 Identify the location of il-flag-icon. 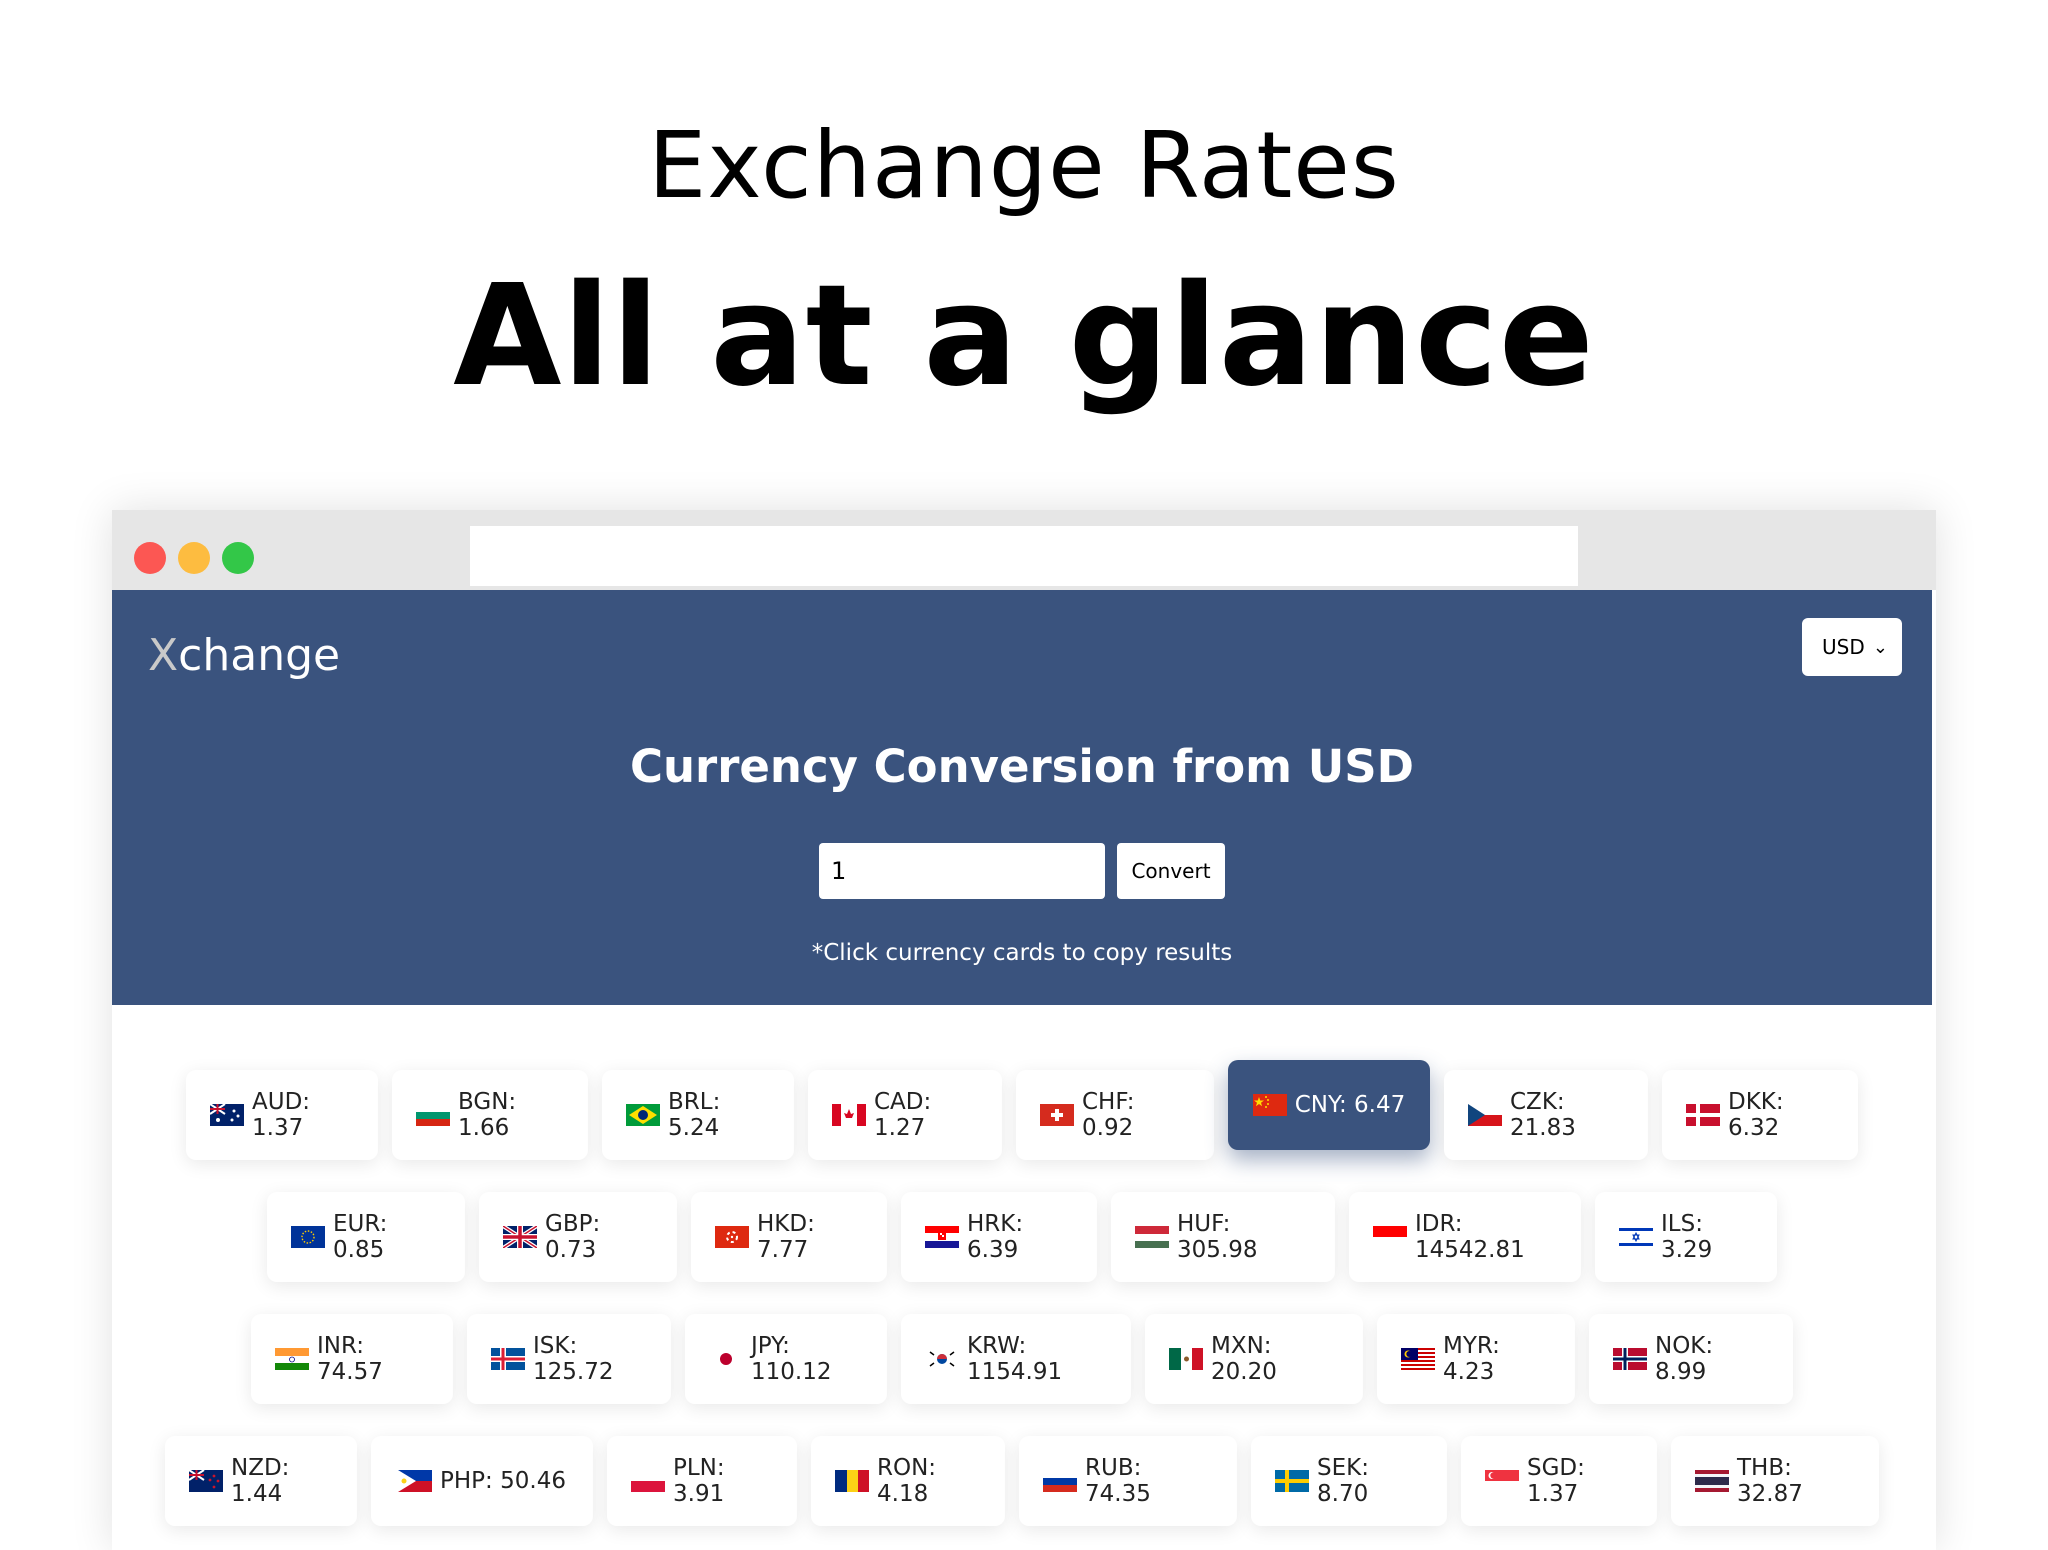
(1636, 1237).